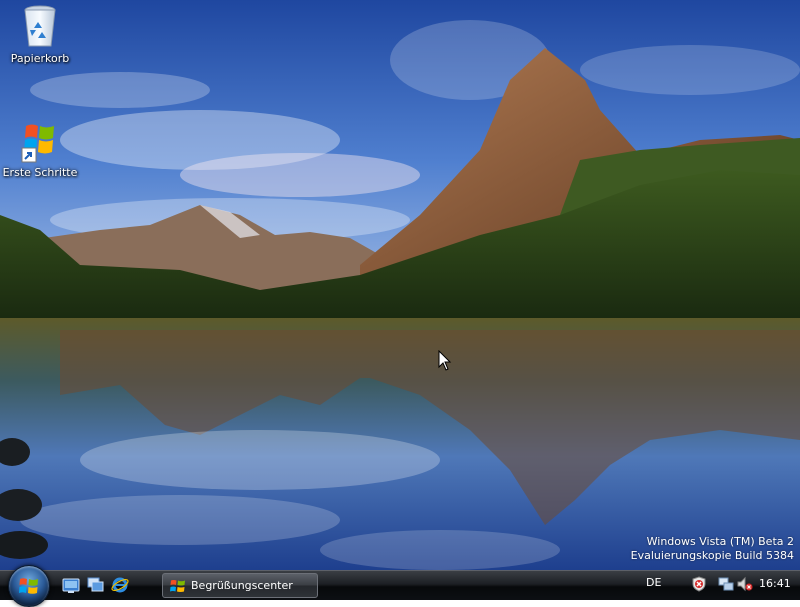  What do you see at coordinates (445, 360) in the screenshot?
I see `mouse-pointer-icon` at bounding box center [445, 360].